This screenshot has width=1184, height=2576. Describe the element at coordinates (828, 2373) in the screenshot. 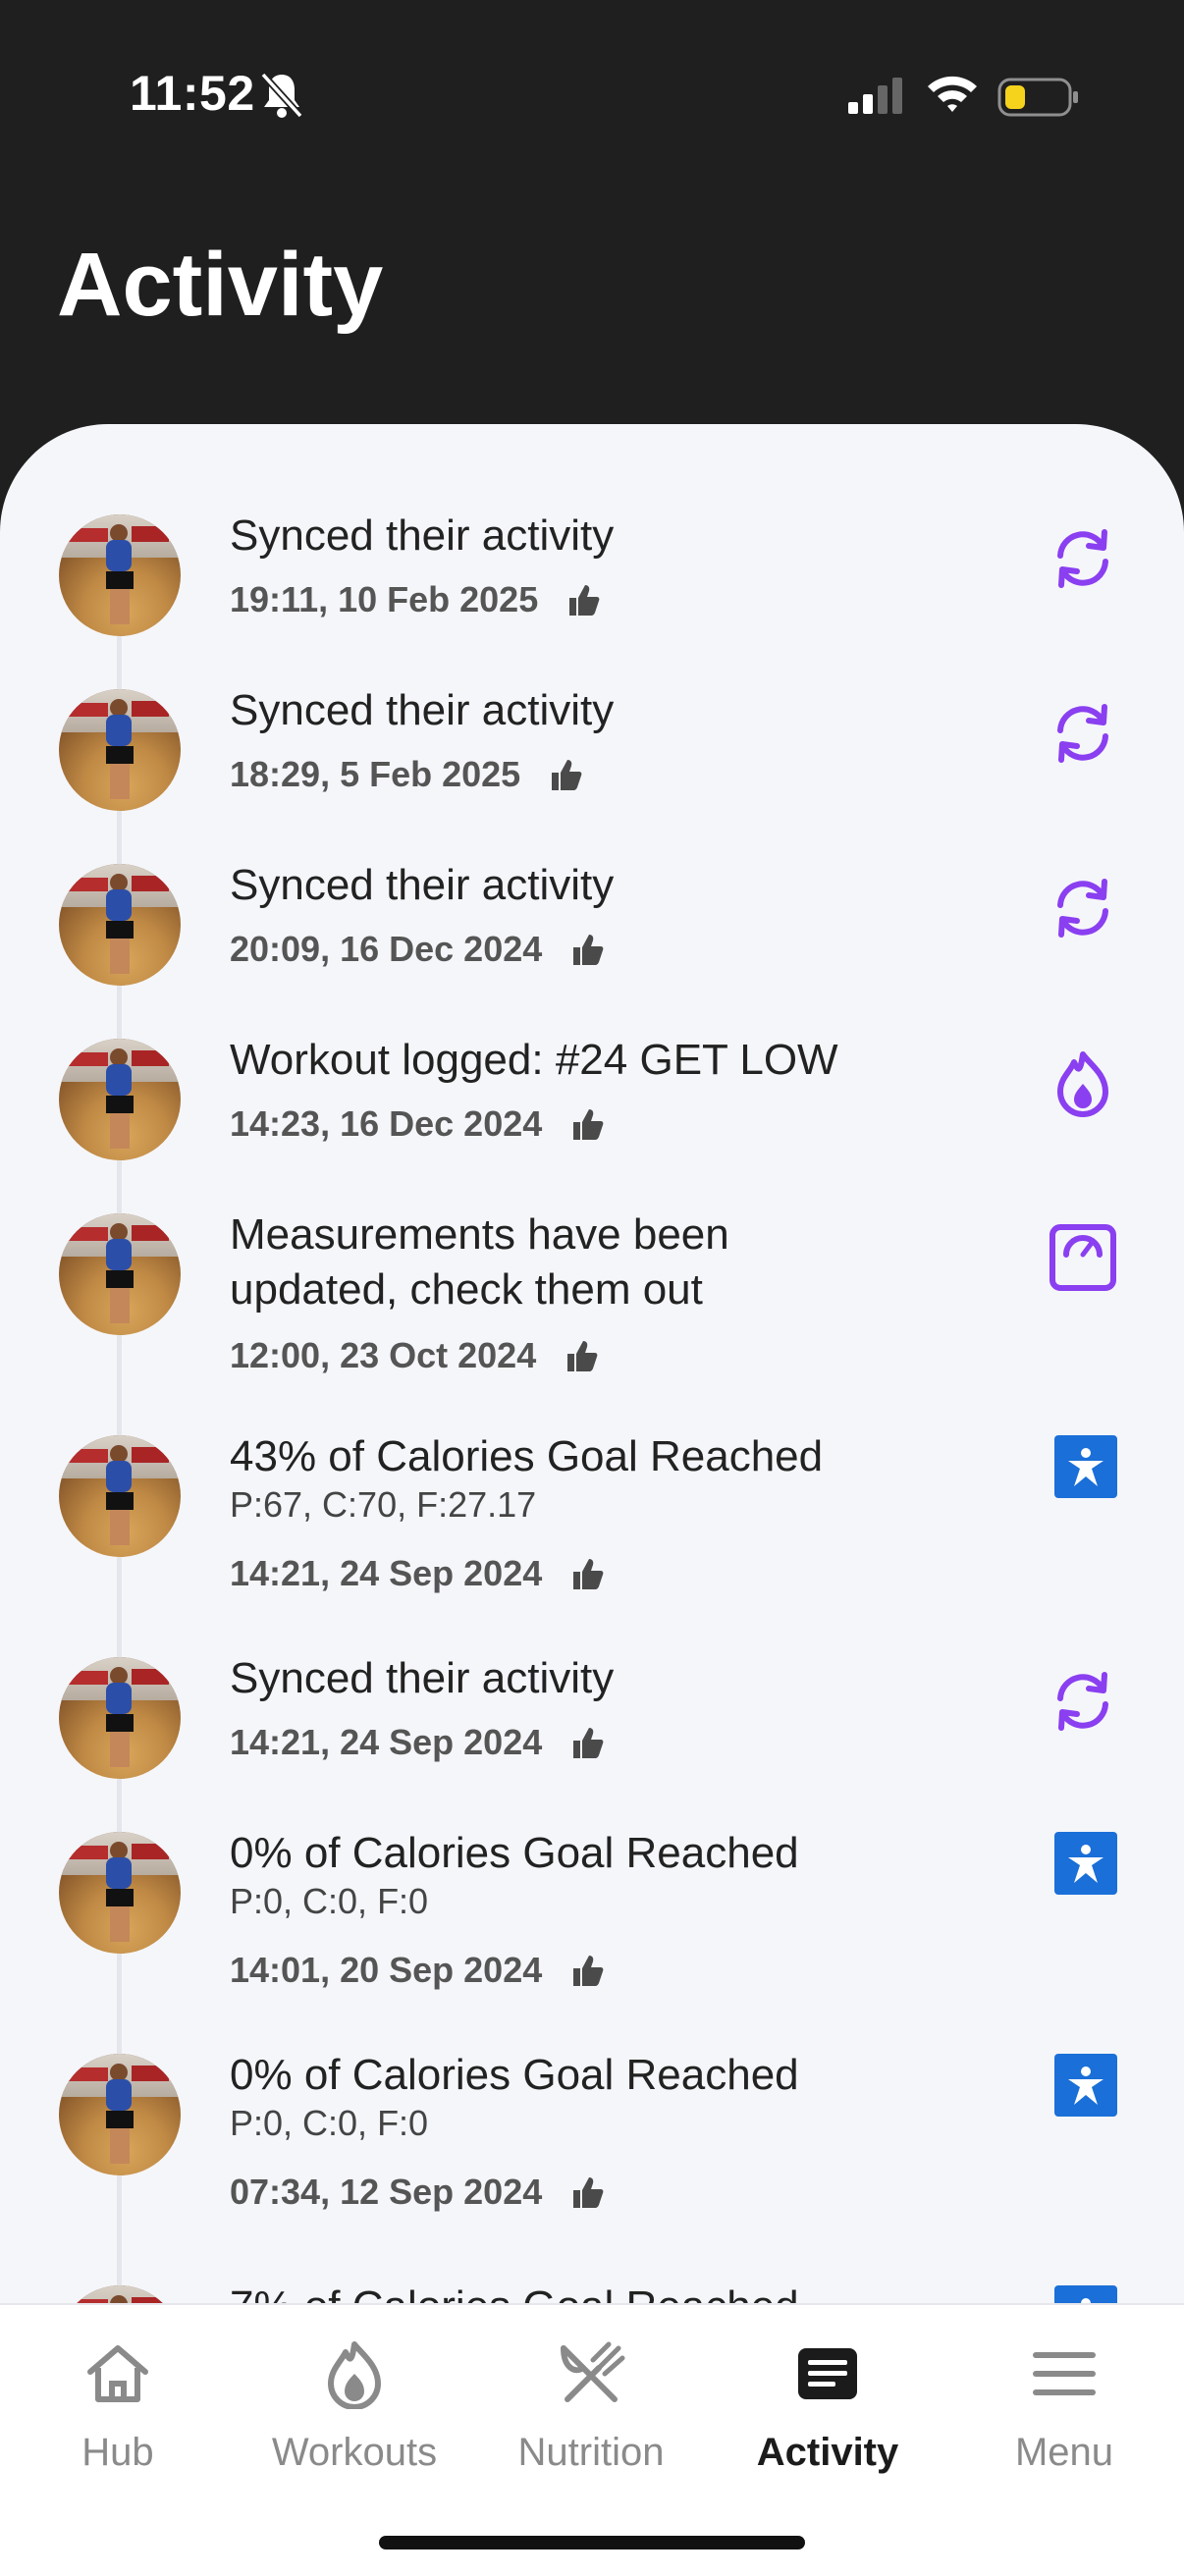

I see `feed-icon` at that location.